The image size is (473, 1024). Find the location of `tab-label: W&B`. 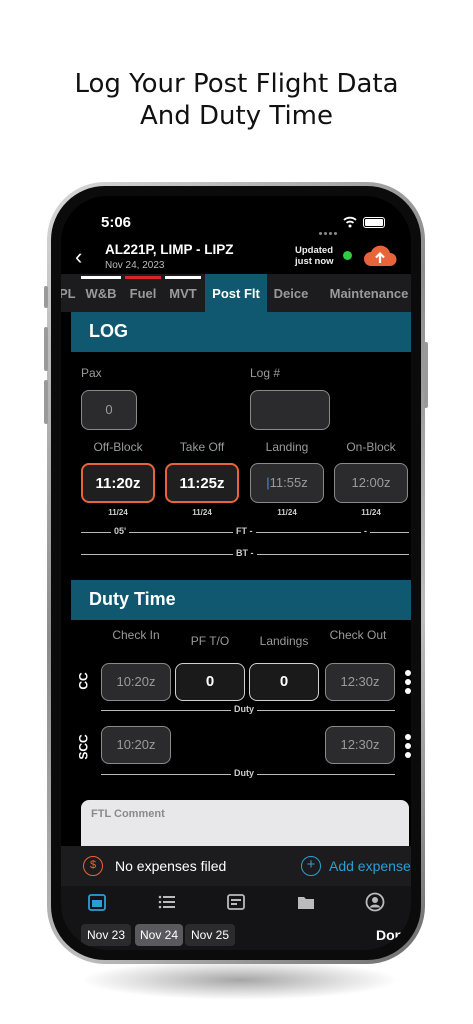

tab-label: W&B is located at coordinates (101, 293).